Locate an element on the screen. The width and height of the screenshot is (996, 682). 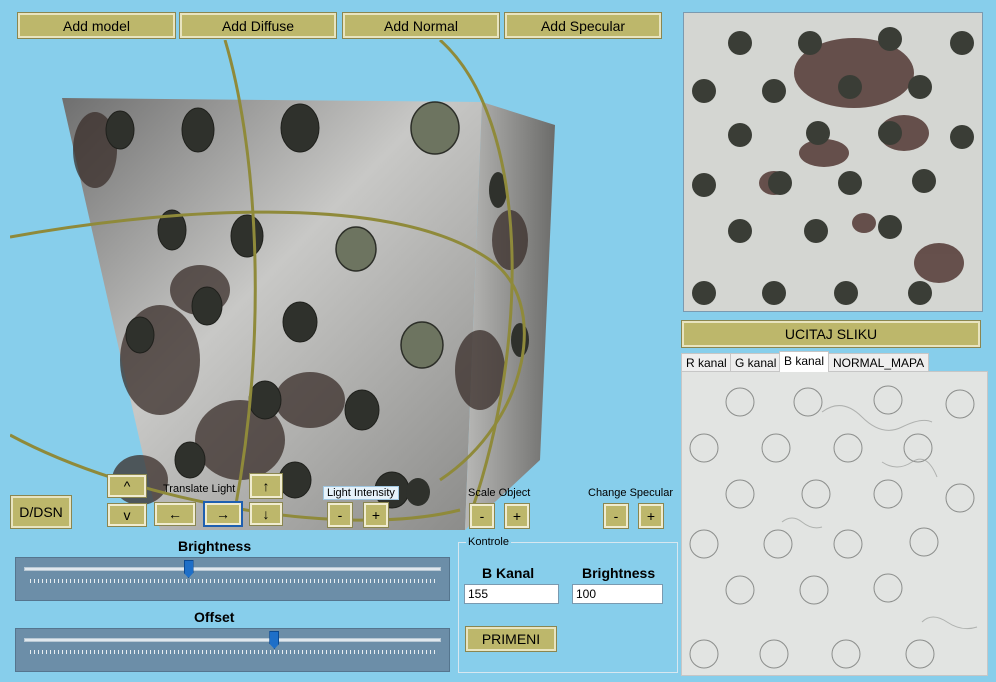
brightness-slider-ticks is located at coordinates (232, 581).